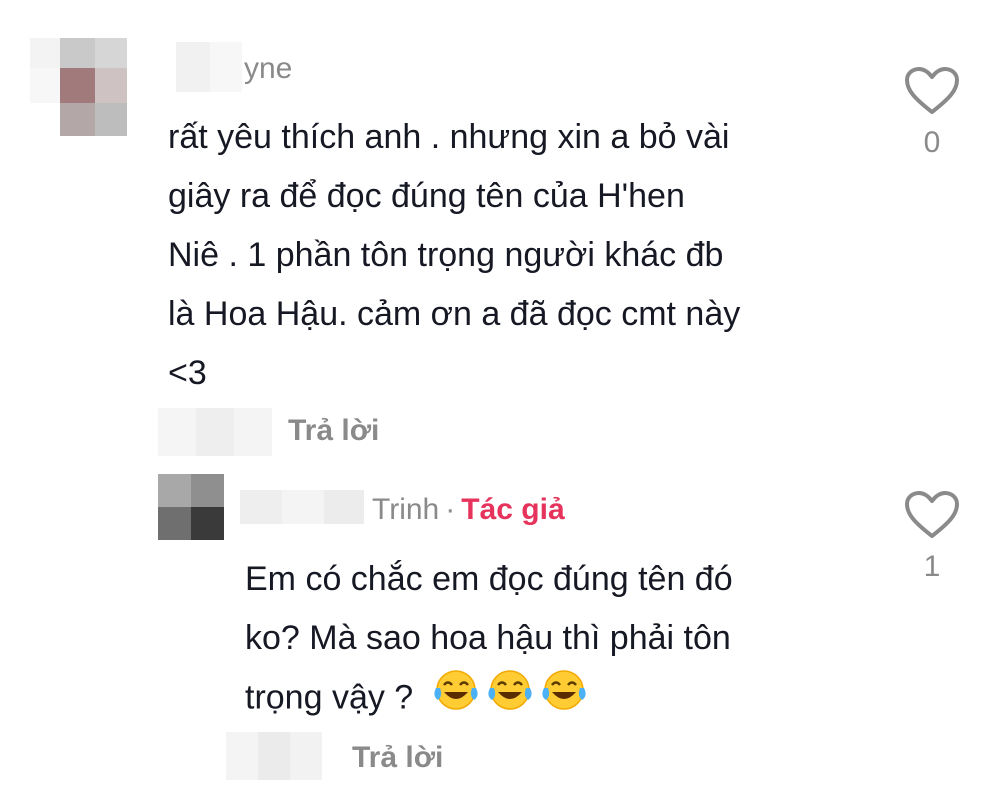 Image resolution: width=1000 pixels, height=796 pixels. I want to click on comment-line: rất yêu thích anh . nhưng xin a bỏ vài, so click(449, 137).